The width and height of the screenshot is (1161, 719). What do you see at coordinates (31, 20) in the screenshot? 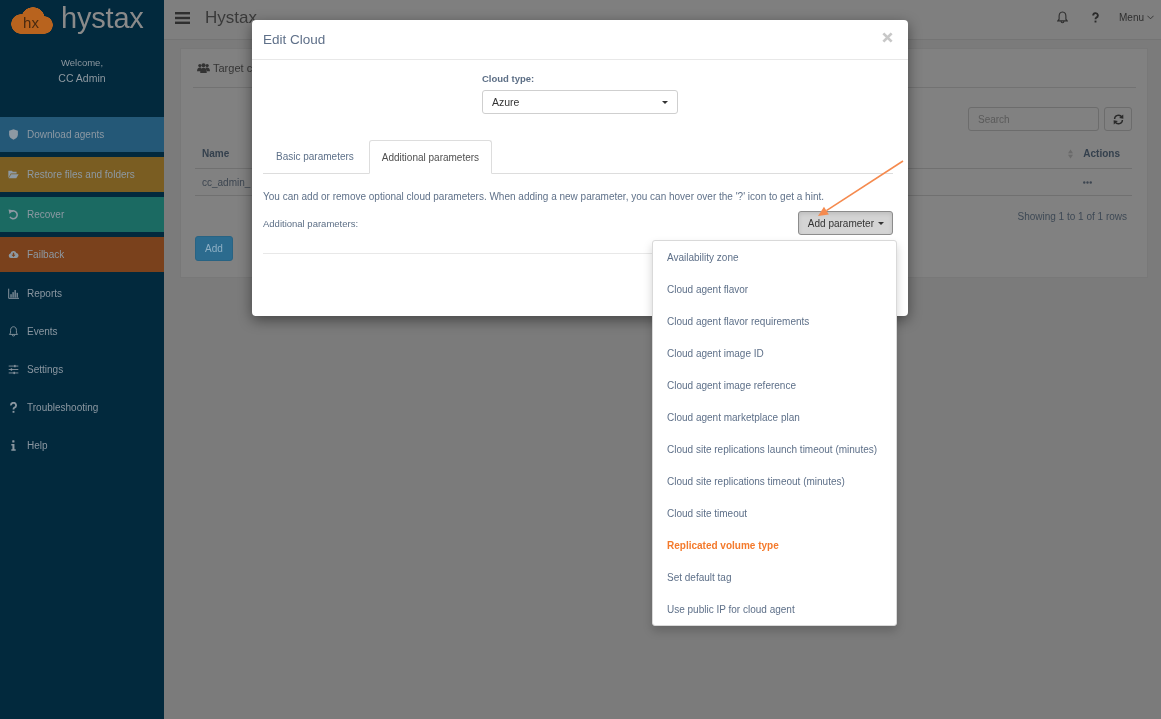
I see `logo-mark: hx` at bounding box center [31, 20].